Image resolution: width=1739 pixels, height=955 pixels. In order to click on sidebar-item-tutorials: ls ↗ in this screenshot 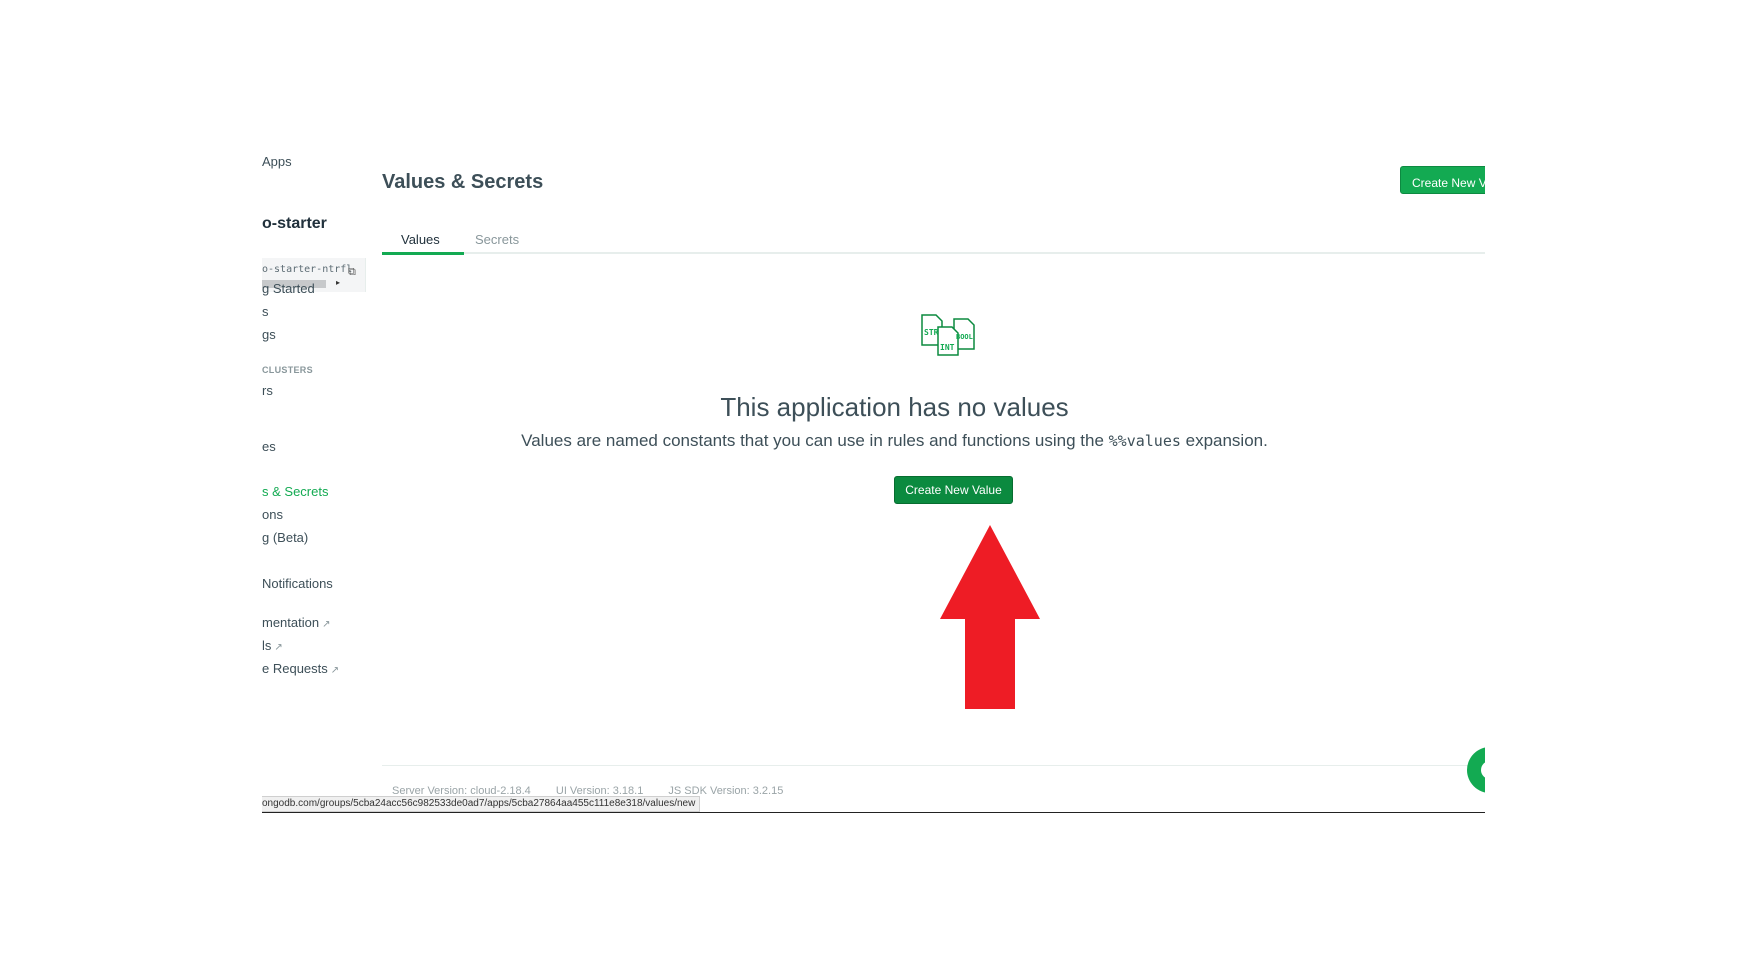, I will do `click(272, 645)`.